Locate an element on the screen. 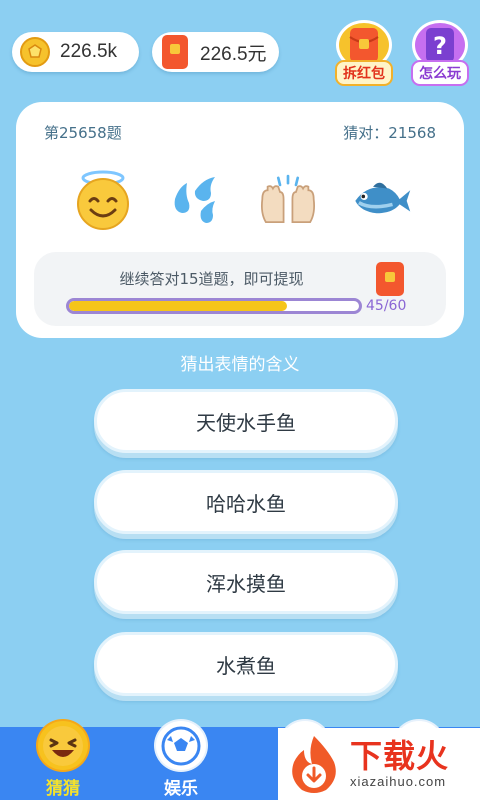  progress-count: 45/60 is located at coordinates (386, 306).